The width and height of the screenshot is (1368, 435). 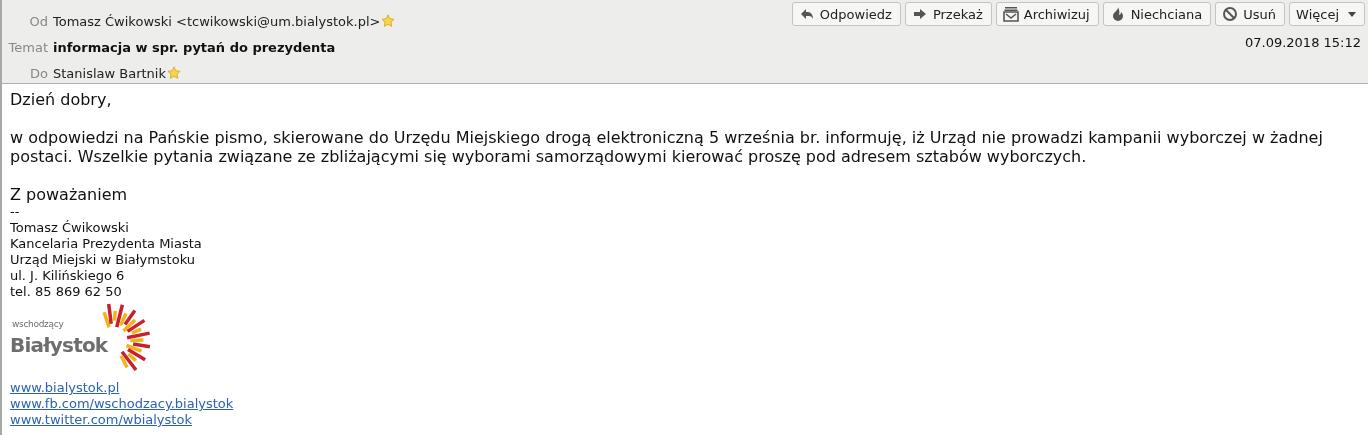 What do you see at coordinates (38, 73) in the screenshot?
I see `field-label: Do` at bounding box center [38, 73].